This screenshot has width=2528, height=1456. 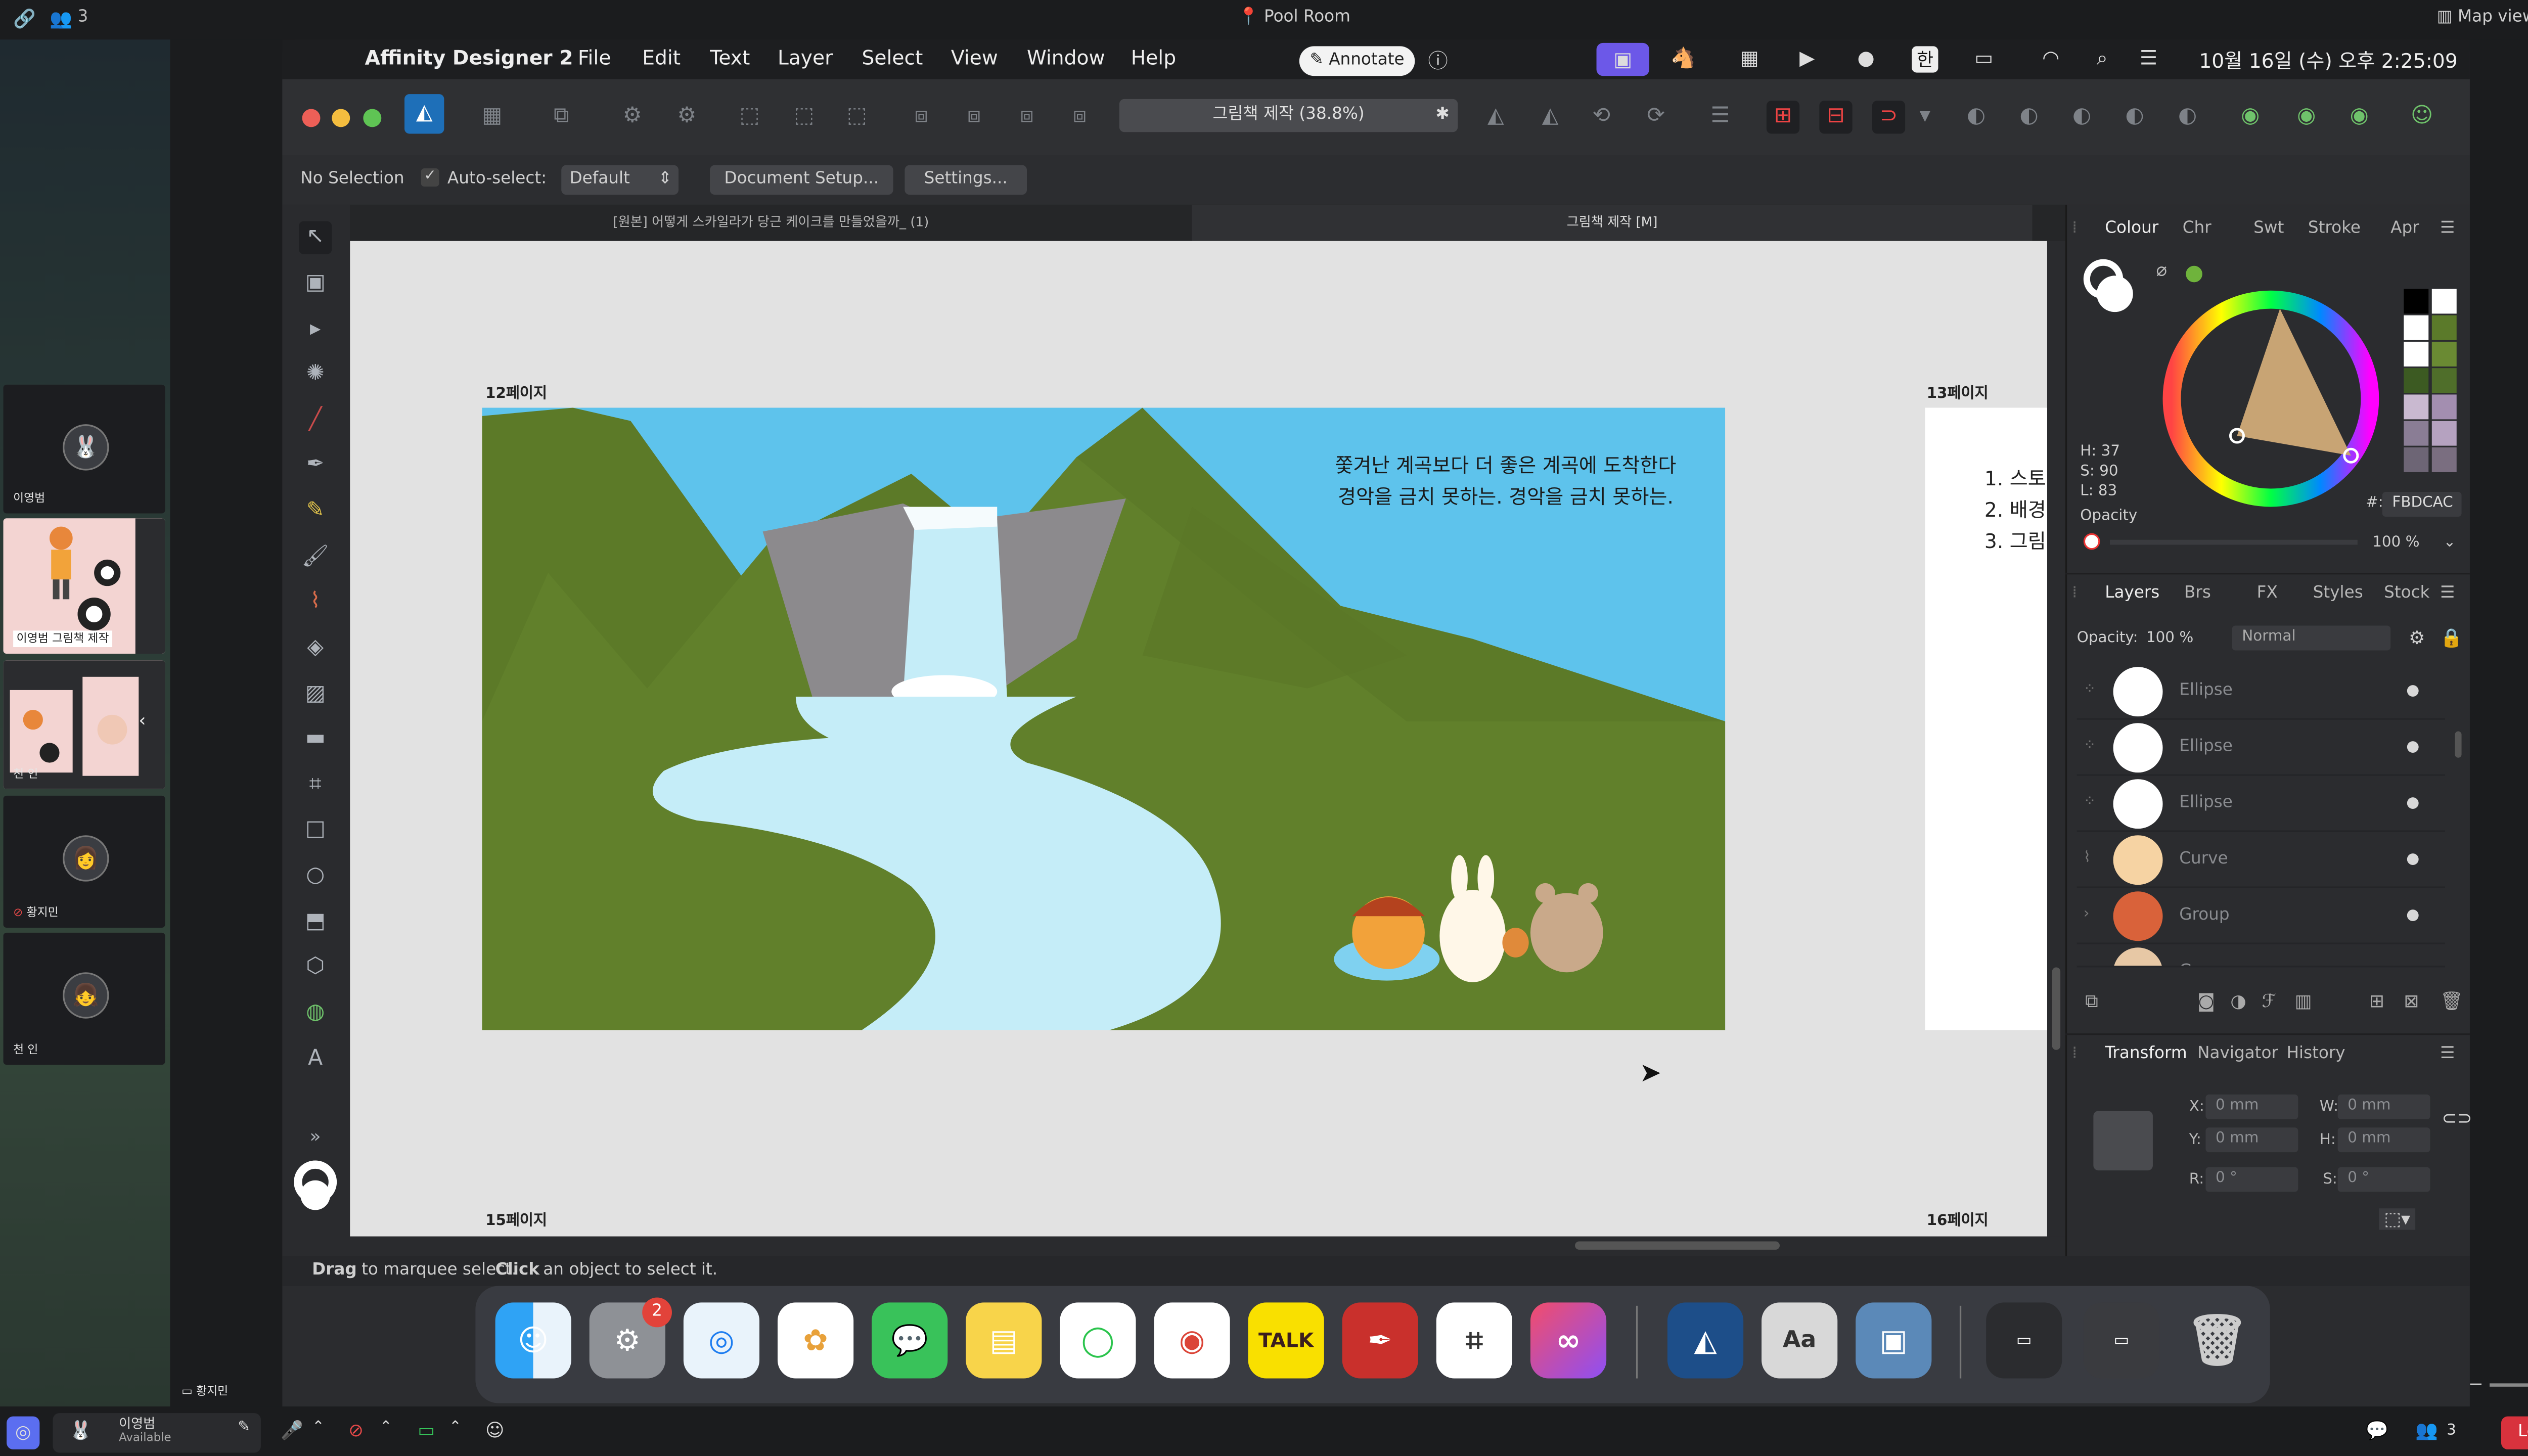 What do you see at coordinates (562, 117) in the screenshot?
I see `export-persona-icon: ⧉` at bounding box center [562, 117].